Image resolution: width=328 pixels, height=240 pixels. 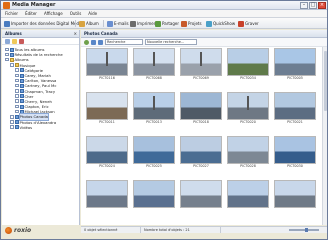 What do you see at coordinates (124, 42) in the screenshot?
I see `search-input: Recherche` at bounding box center [124, 42].